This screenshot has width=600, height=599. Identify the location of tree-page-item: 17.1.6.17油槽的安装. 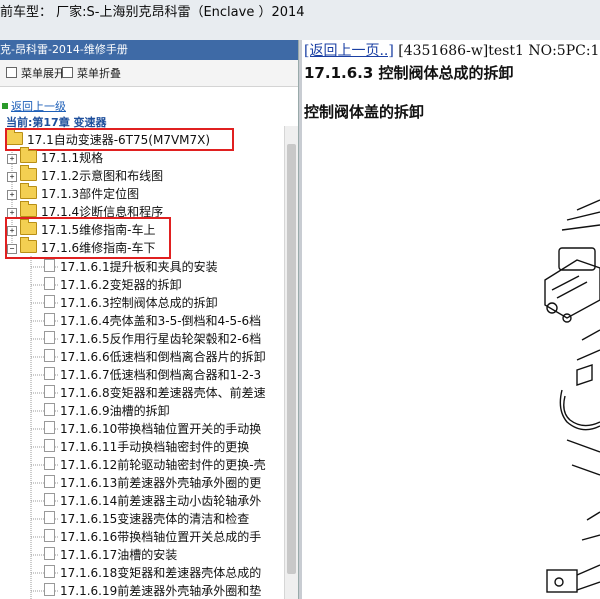
(110, 555).